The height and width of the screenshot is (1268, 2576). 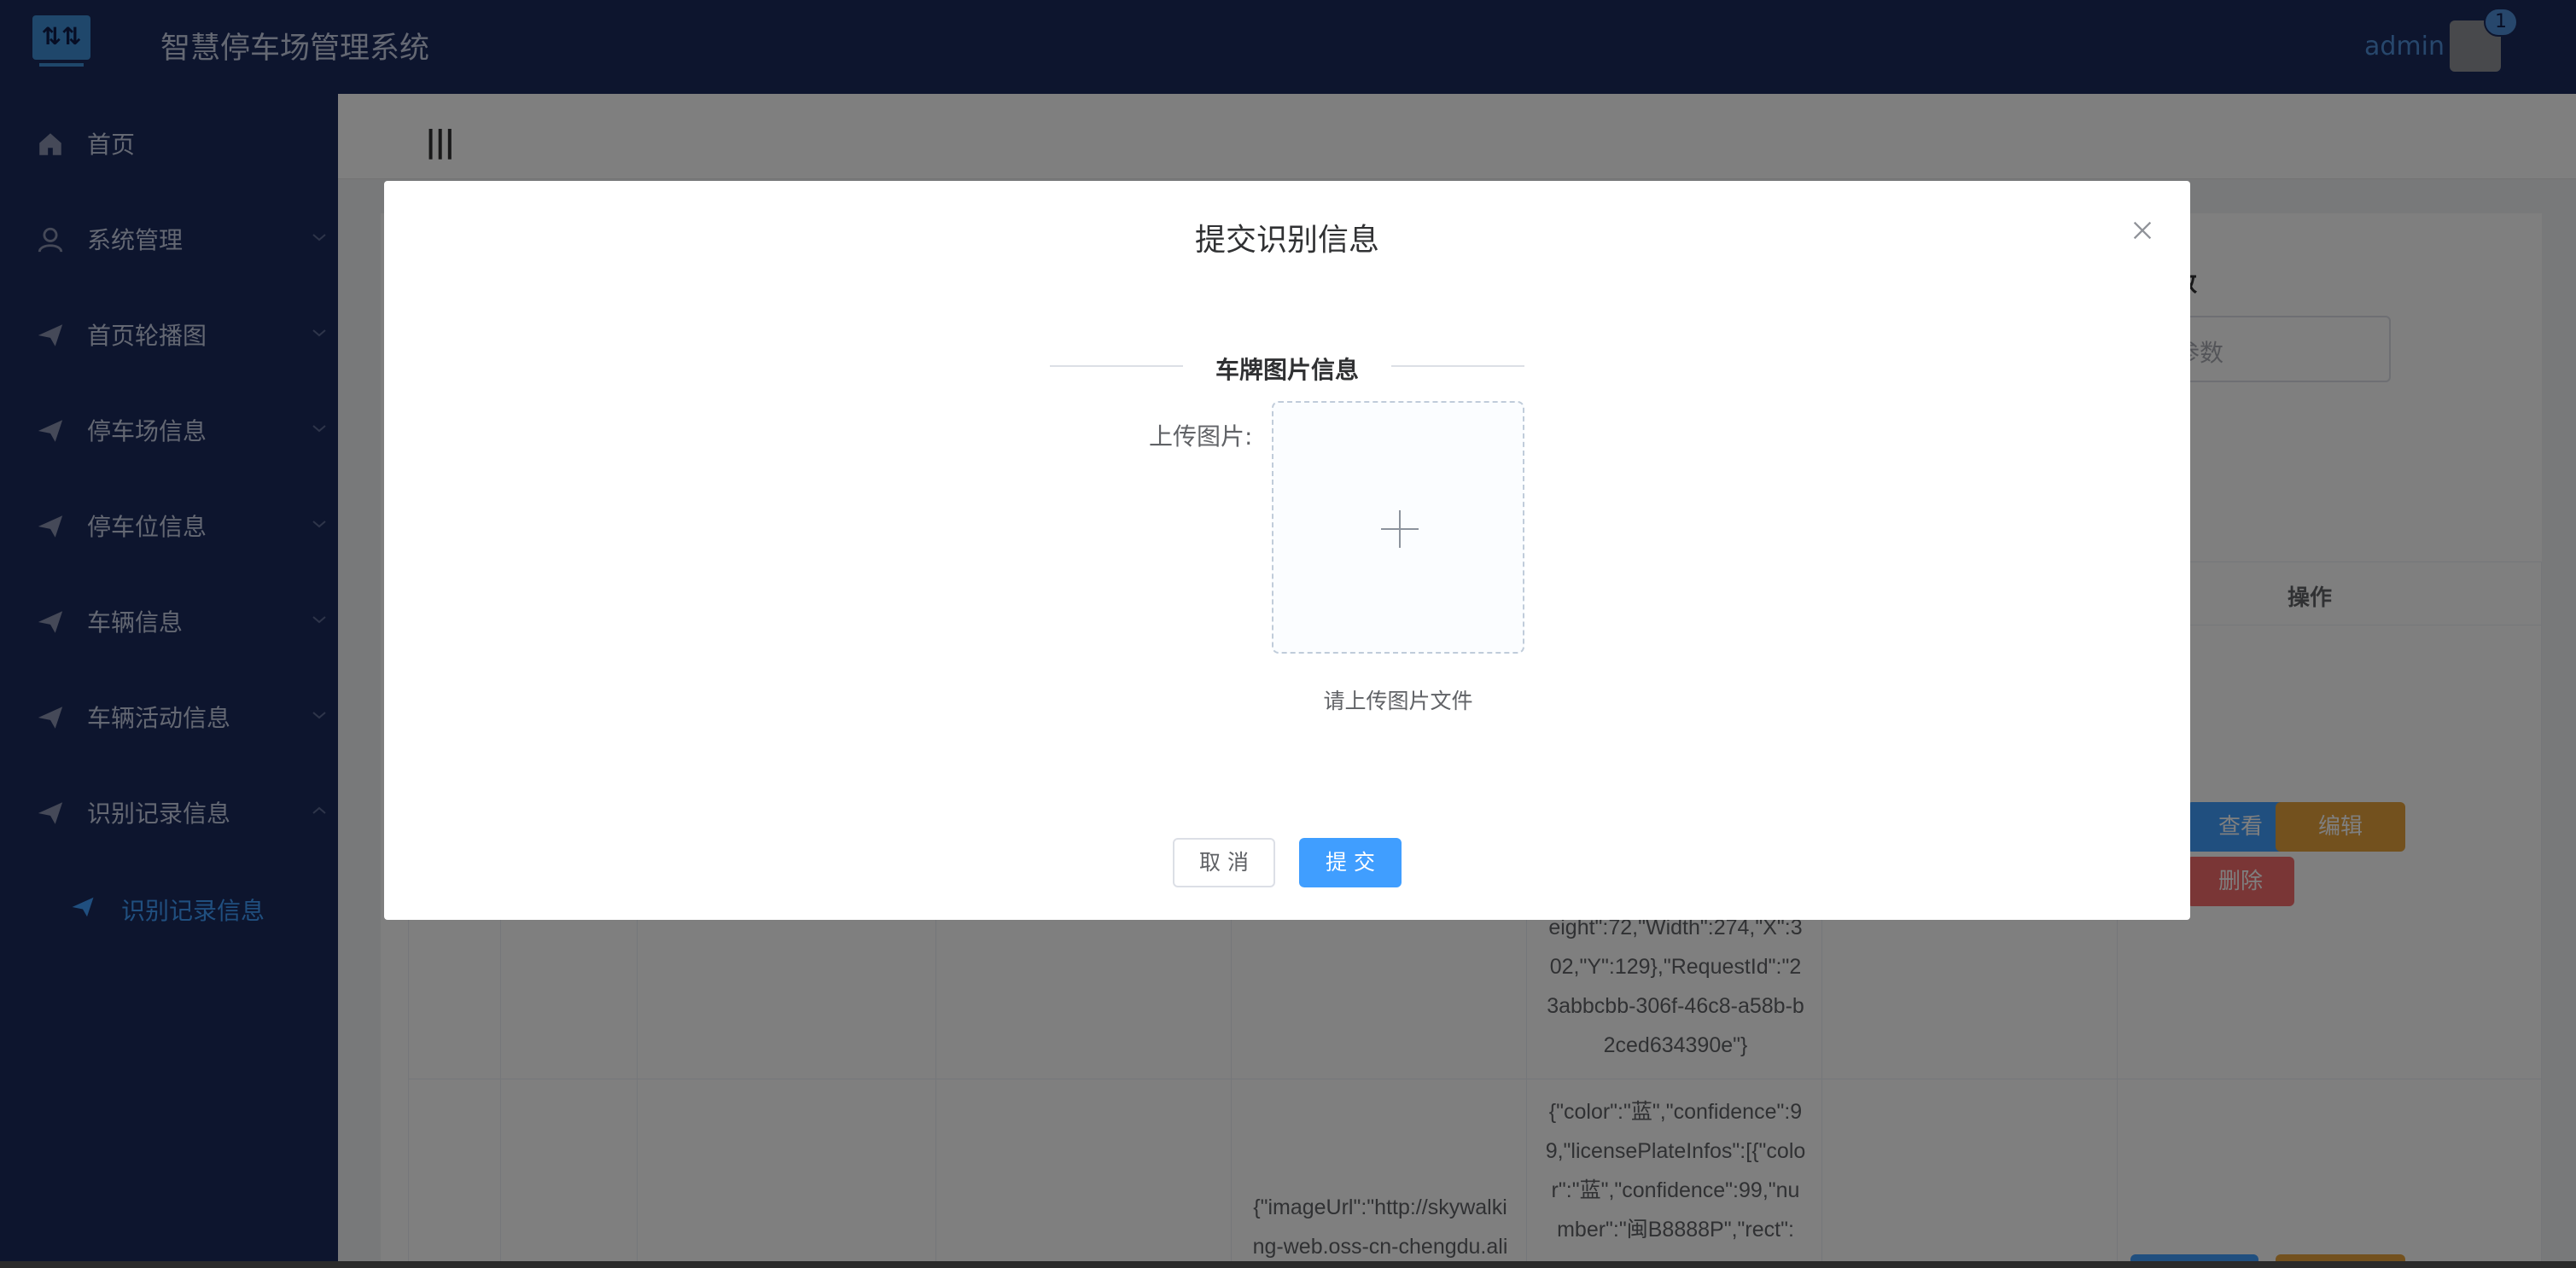 I want to click on upload-label: 上传图片:, so click(x=1201, y=436).